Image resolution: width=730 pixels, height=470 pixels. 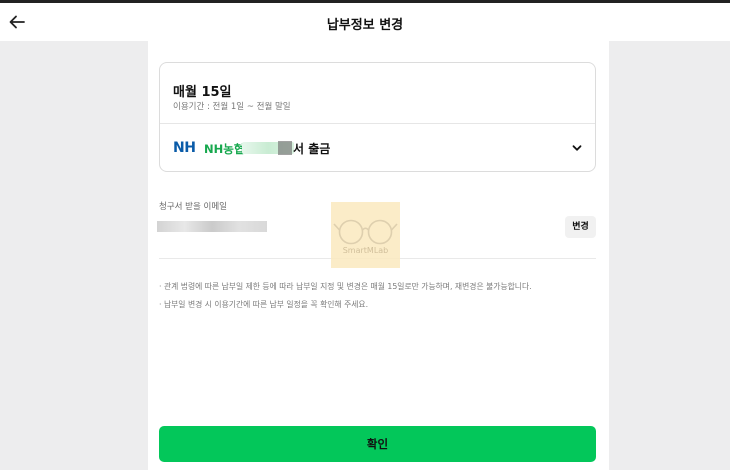 I want to click on payment-day: 매월 15일, so click(x=202, y=92).